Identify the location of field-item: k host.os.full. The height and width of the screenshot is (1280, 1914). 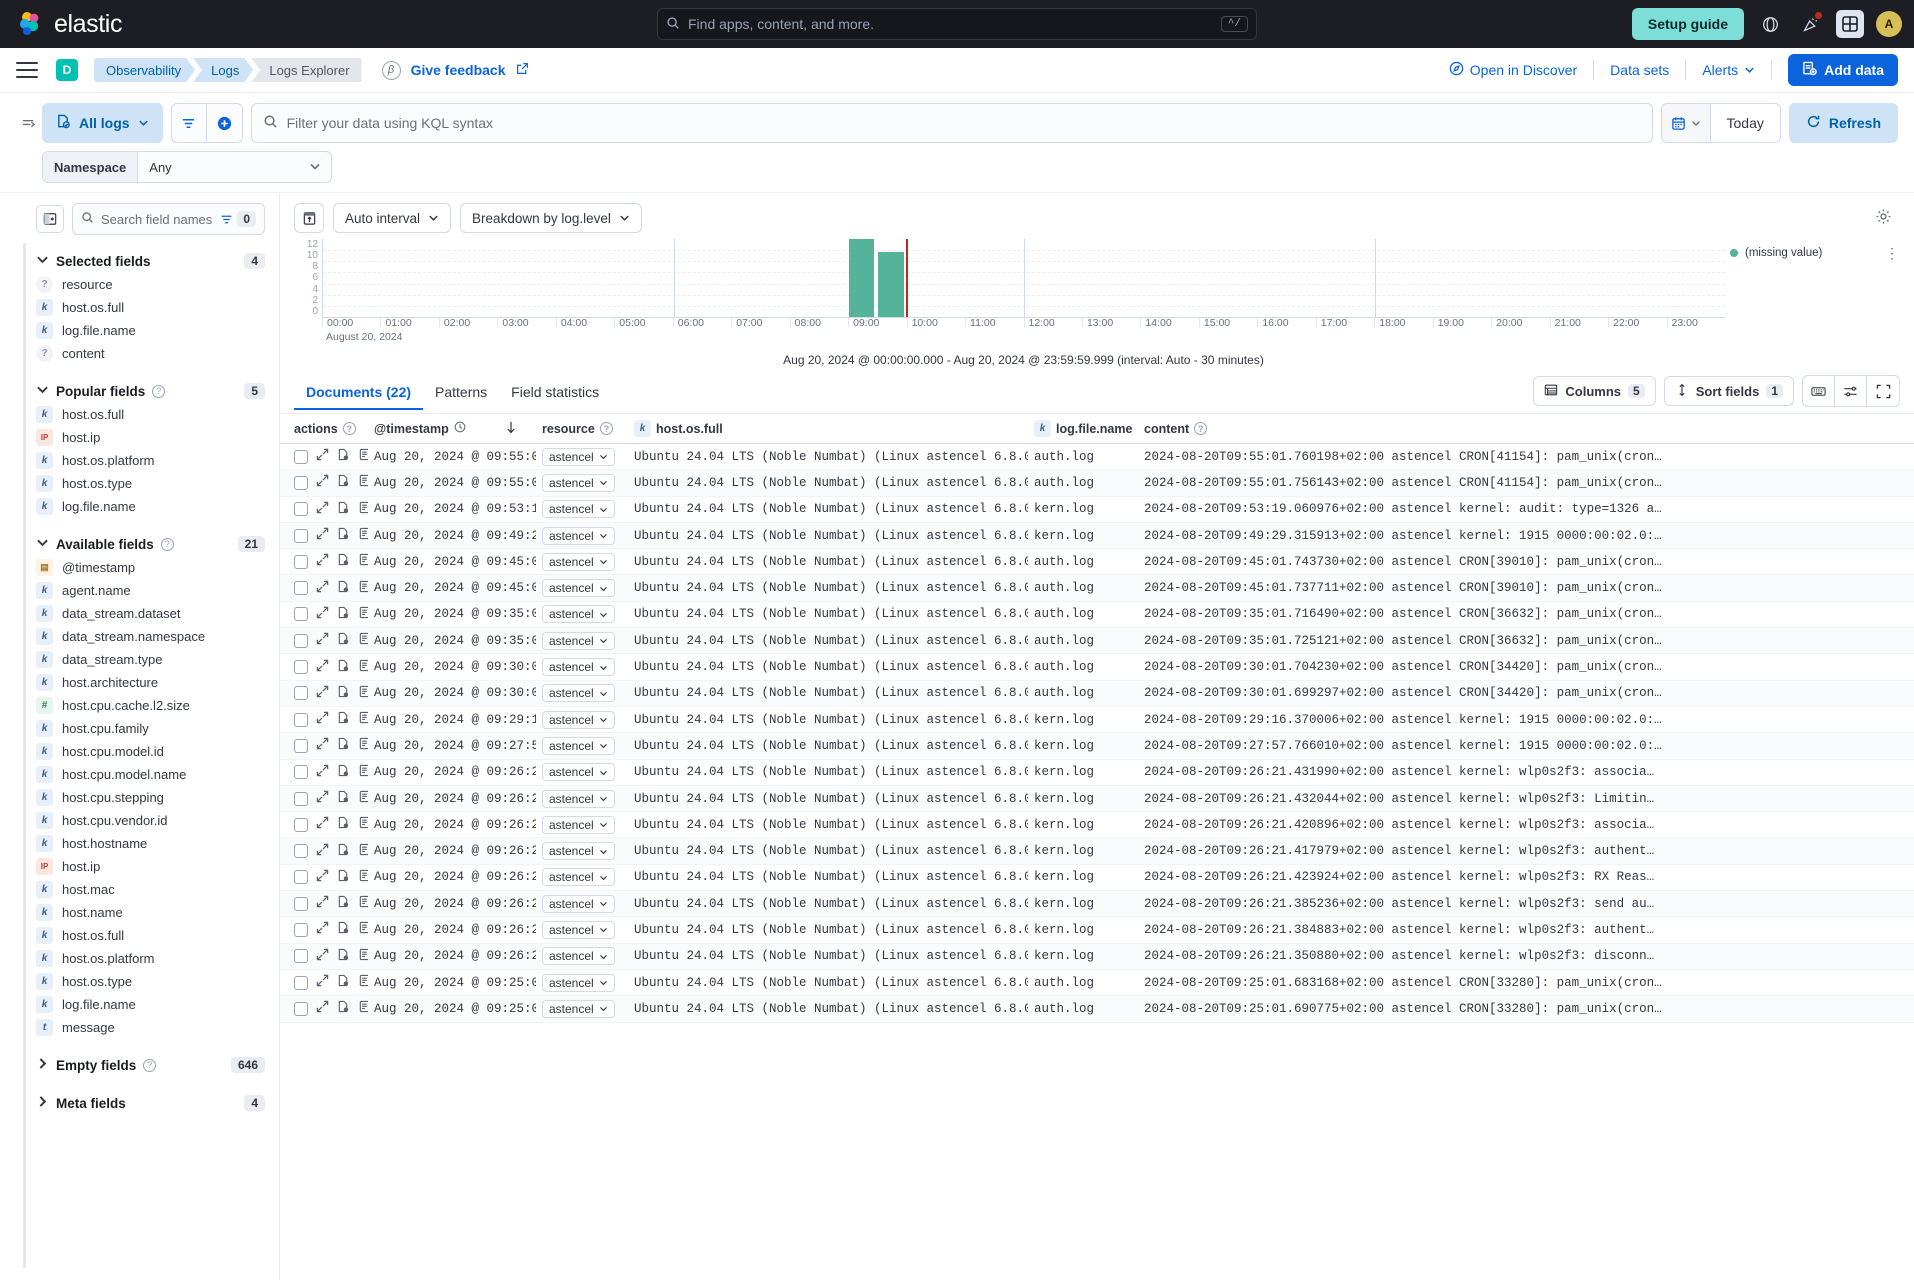
(139, 935).